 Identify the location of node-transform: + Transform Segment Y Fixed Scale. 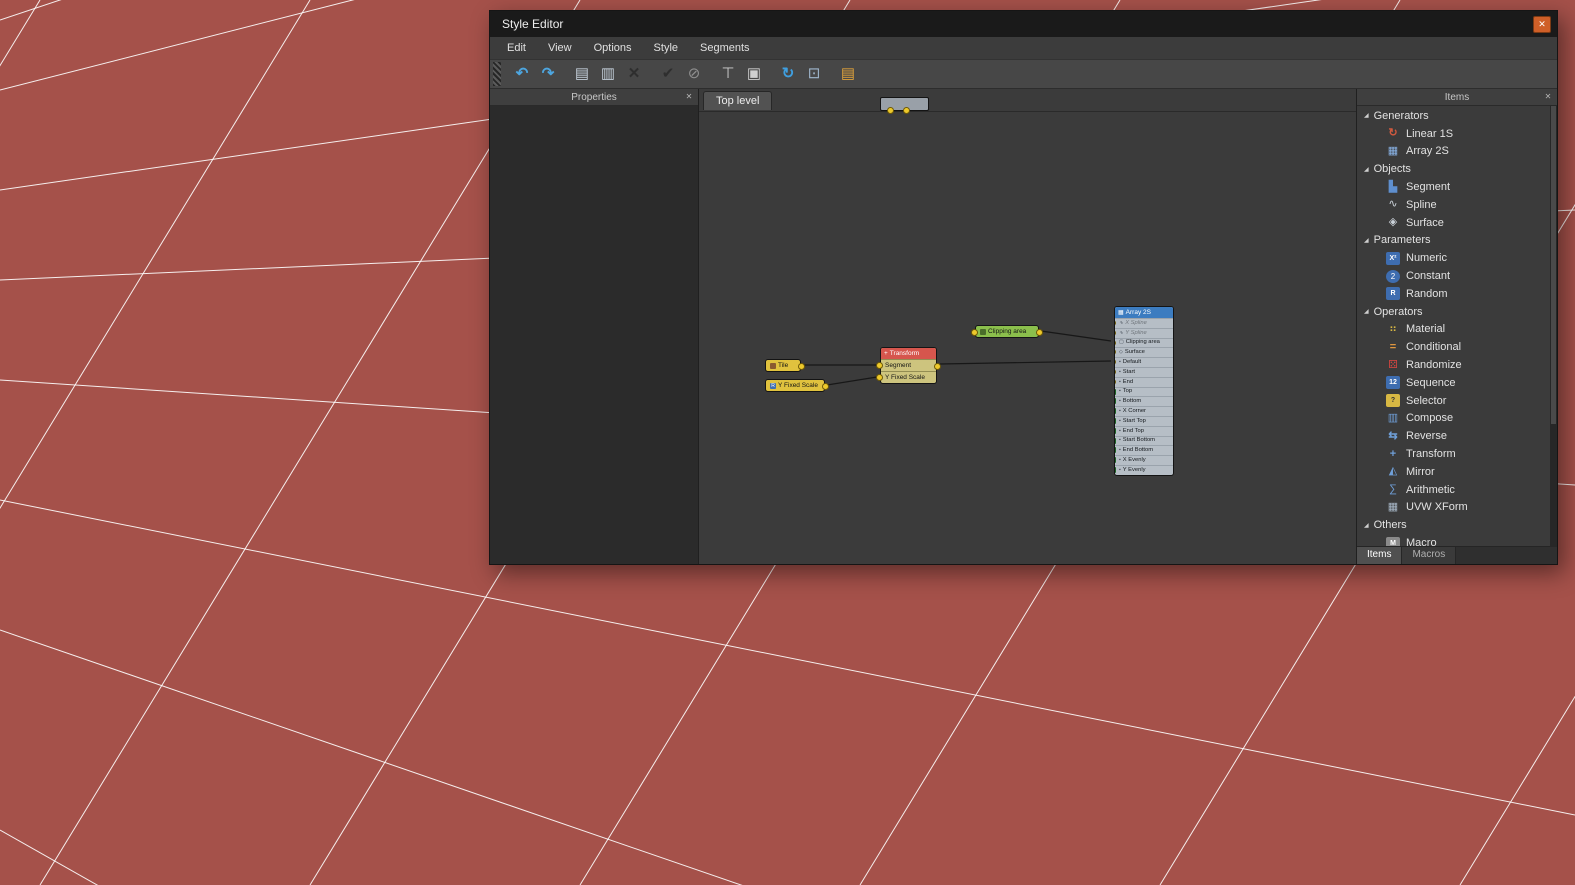
(908, 365).